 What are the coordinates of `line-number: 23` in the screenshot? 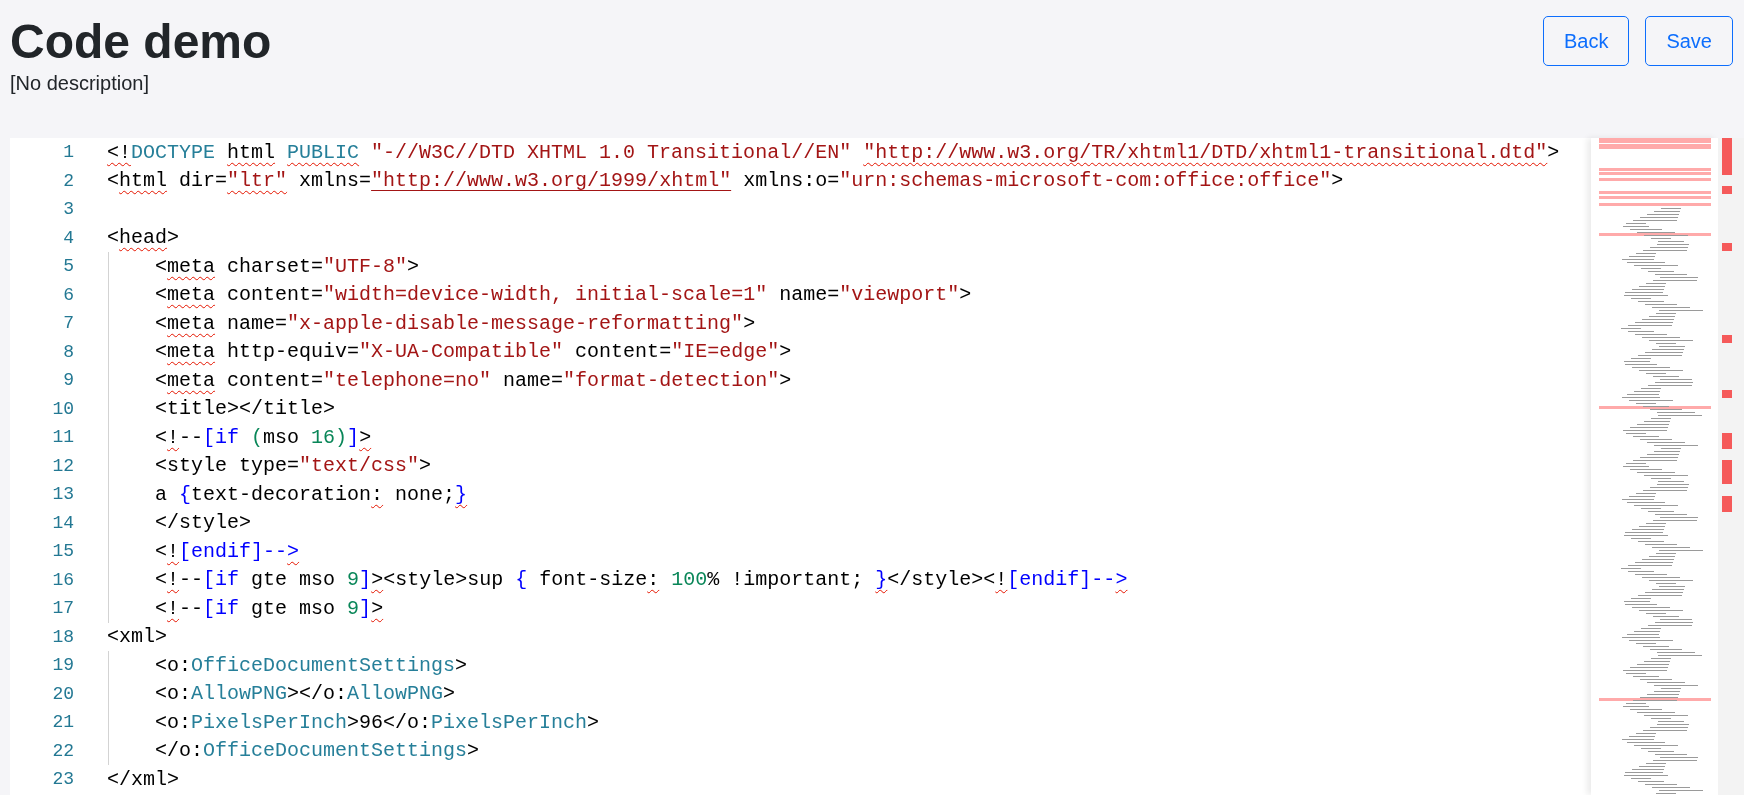 It's located at (62, 779).